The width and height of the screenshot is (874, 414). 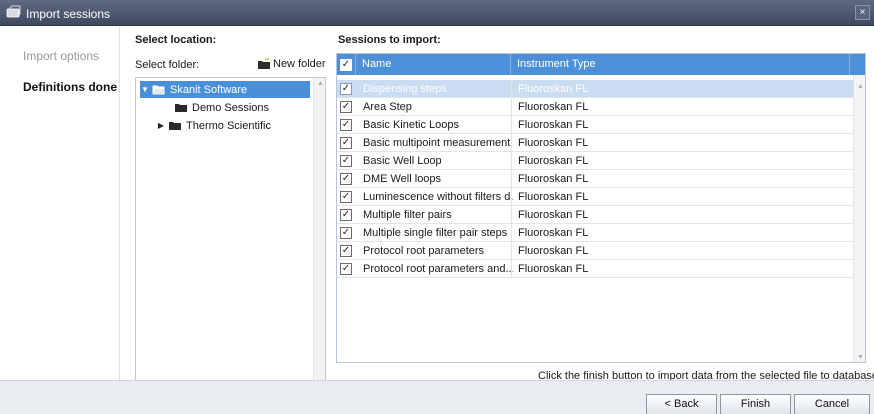 What do you see at coordinates (59, 56) in the screenshot?
I see `step-import-options: Import options` at bounding box center [59, 56].